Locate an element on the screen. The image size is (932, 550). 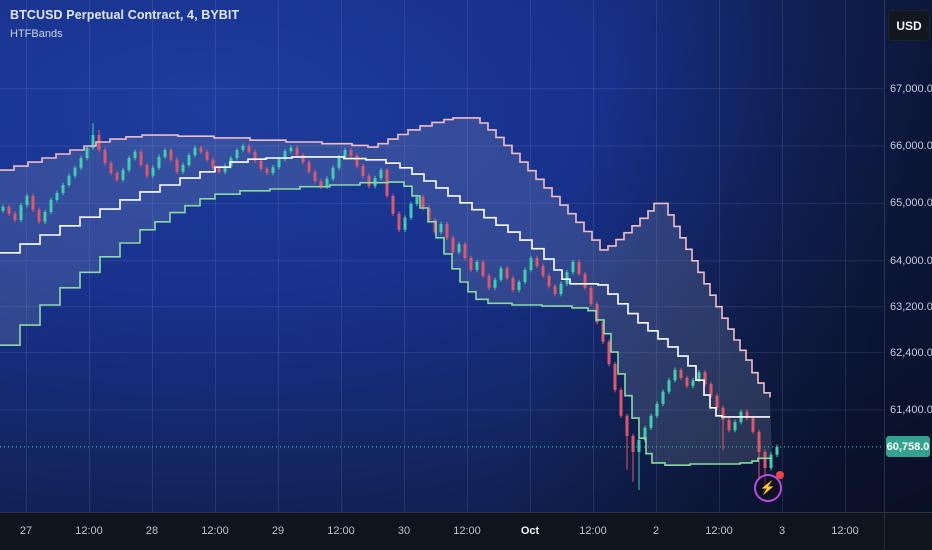
price-axis-label: 61,400.0 is located at coordinates (911, 410).